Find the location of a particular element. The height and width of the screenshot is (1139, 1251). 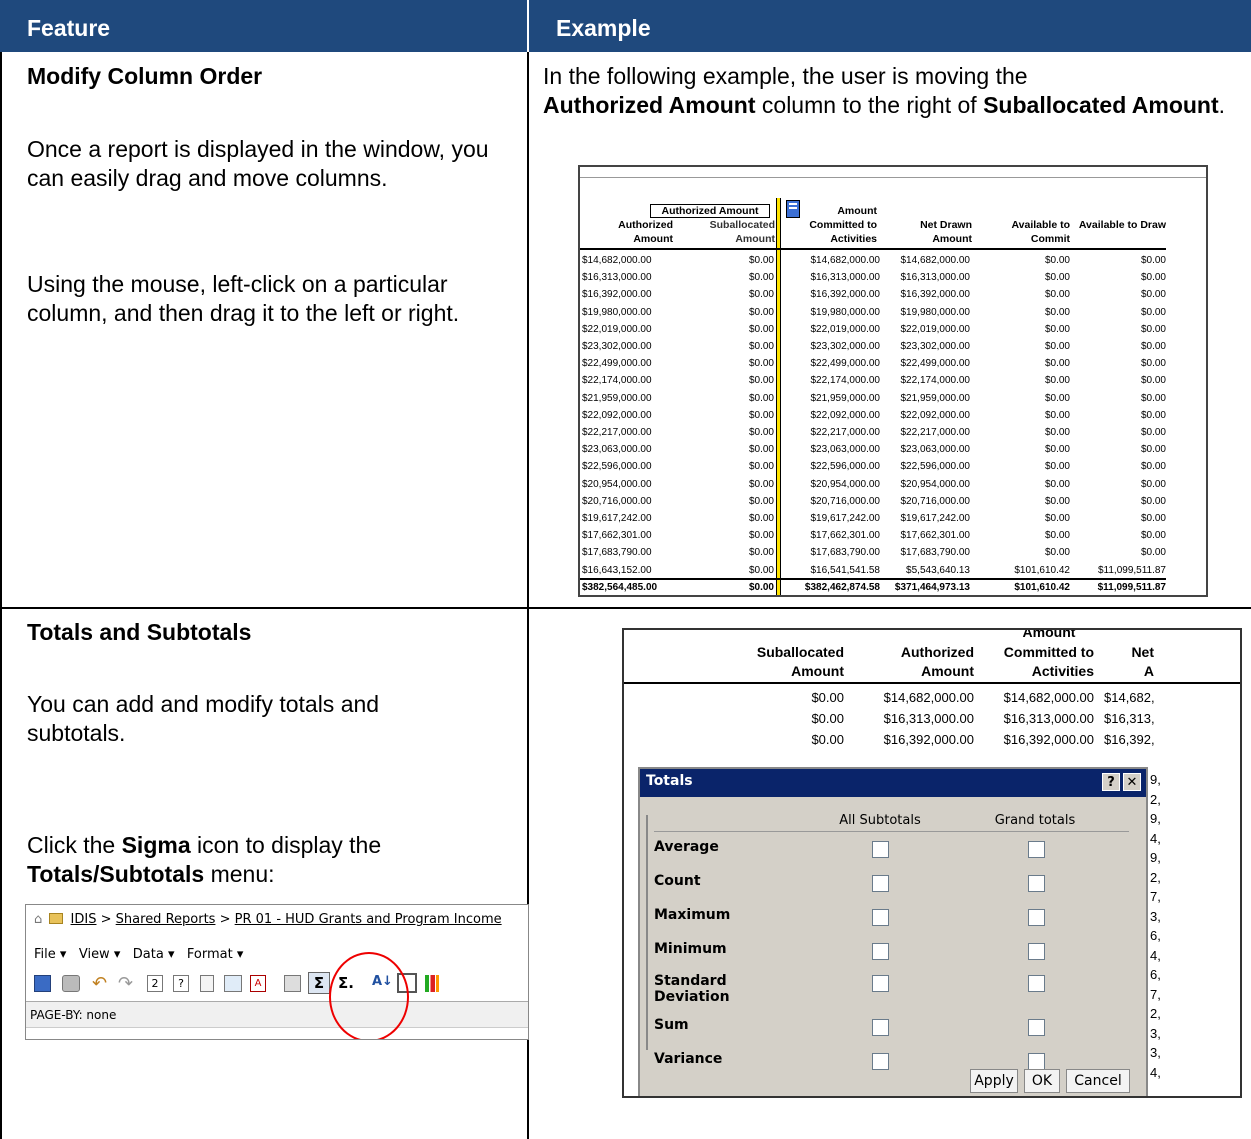

dialog-titlebar is located at coordinates (893, 783).